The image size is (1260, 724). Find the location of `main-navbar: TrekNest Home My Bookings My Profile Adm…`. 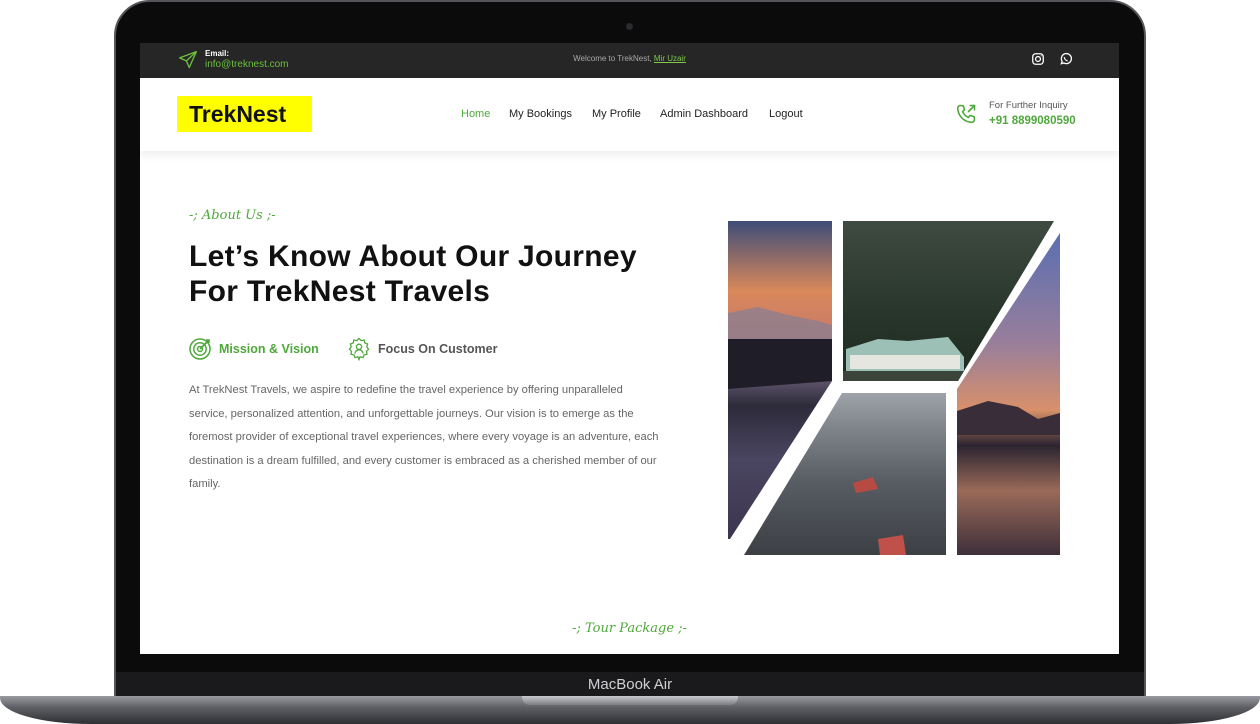

main-navbar: TrekNest Home My Bookings My Profile Adm… is located at coordinates (629, 114).